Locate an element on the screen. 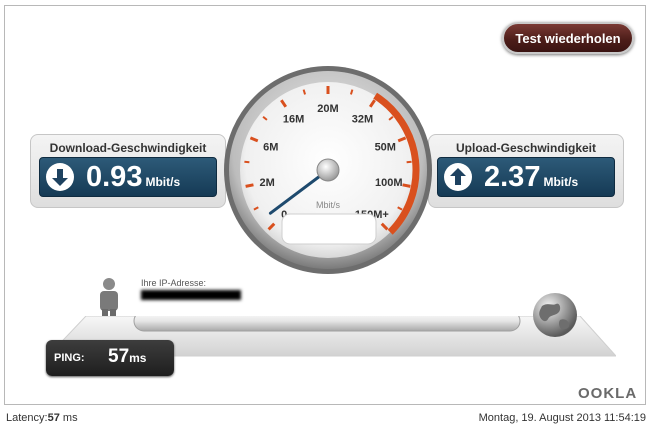 This screenshot has width=652, height=428. latency-unit: ms is located at coordinates (70, 418).